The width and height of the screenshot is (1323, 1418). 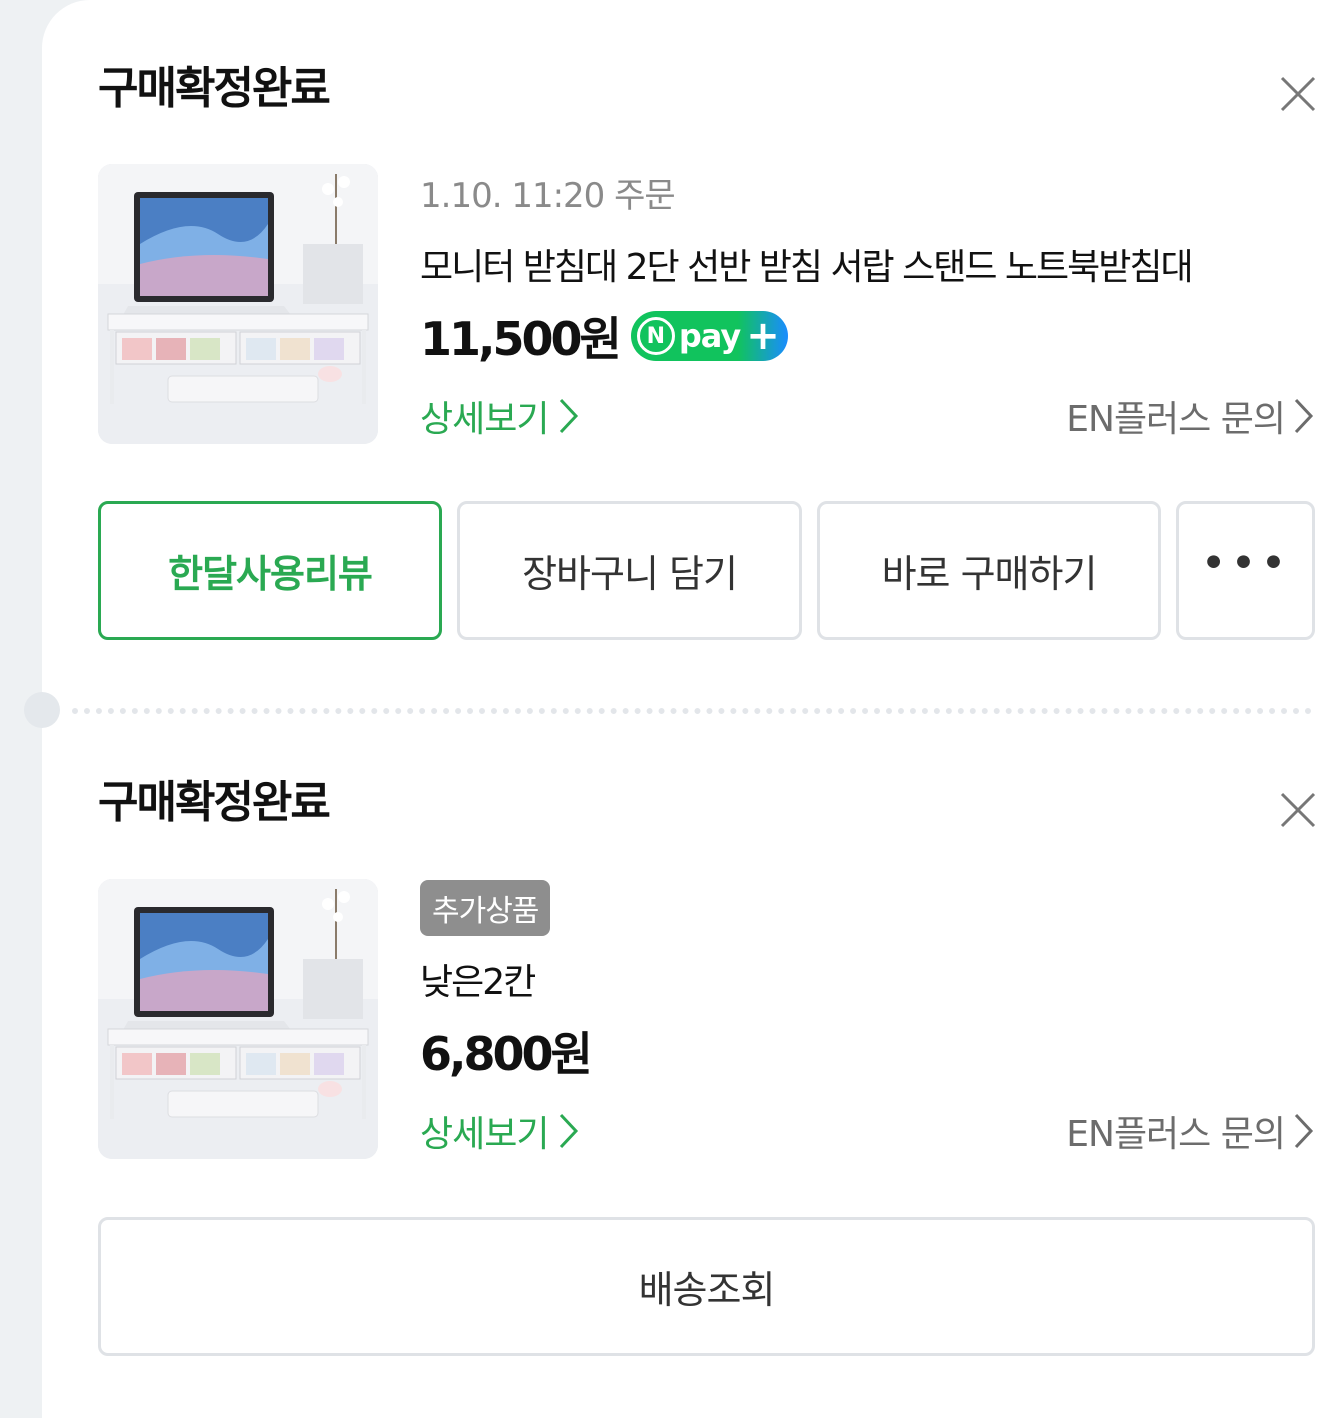 I want to click on product-price: 6,800원, so click(x=506, y=1054).